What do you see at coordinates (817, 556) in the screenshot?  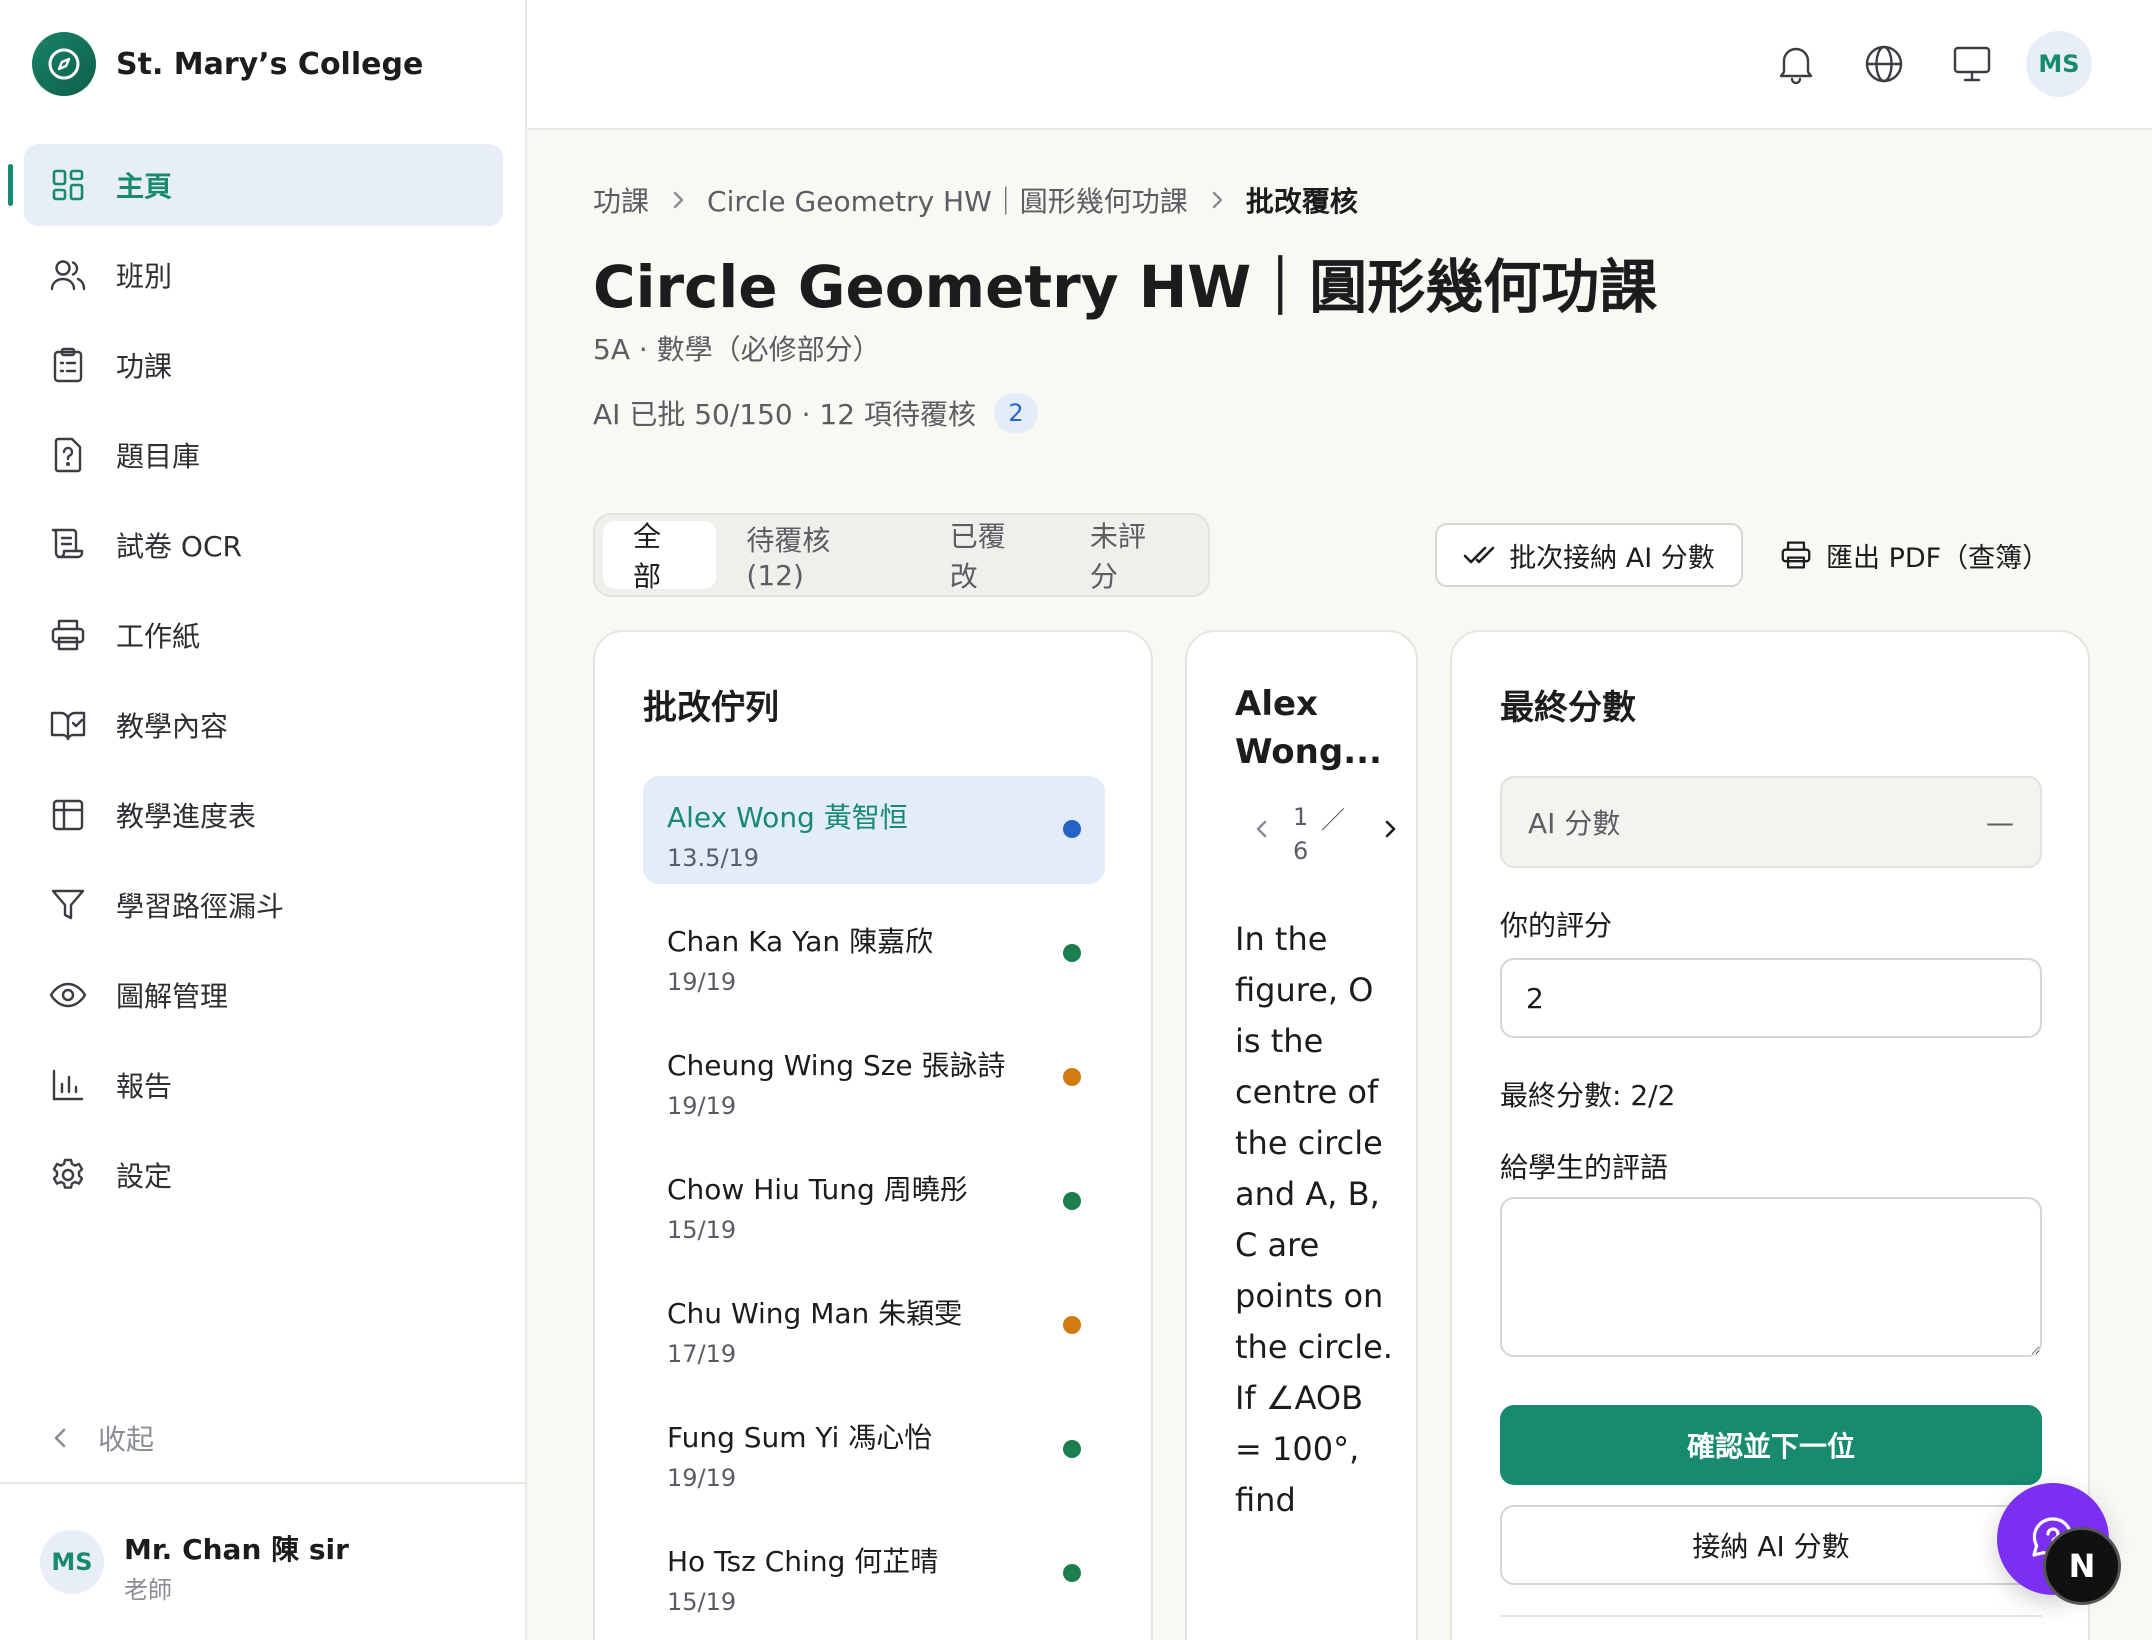 I see `tab-pending-review: 待覆核 (12)` at bounding box center [817, 556].